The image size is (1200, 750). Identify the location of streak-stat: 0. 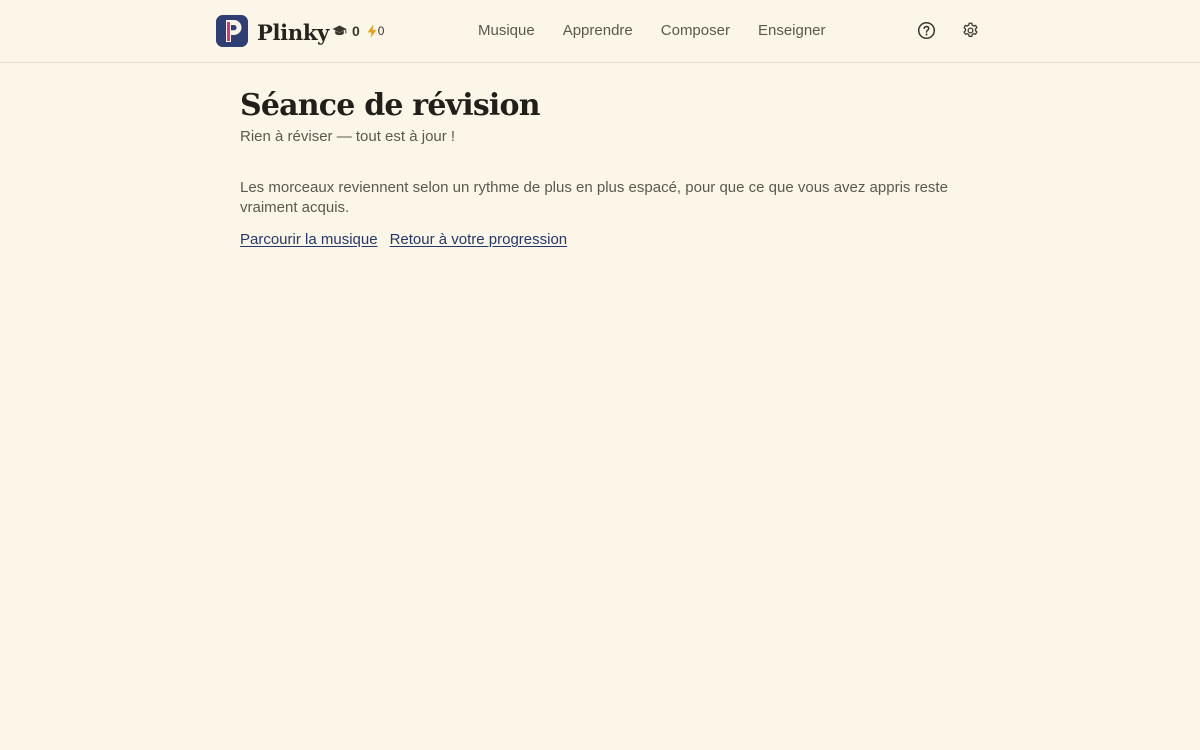
(376, 31).